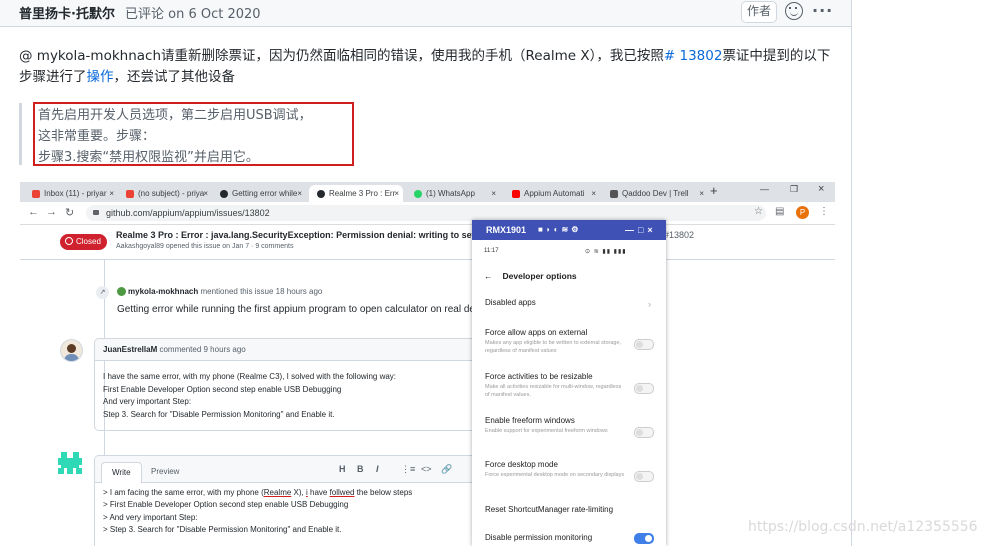  I want to click on bold-icon: B, so click(360, 469).